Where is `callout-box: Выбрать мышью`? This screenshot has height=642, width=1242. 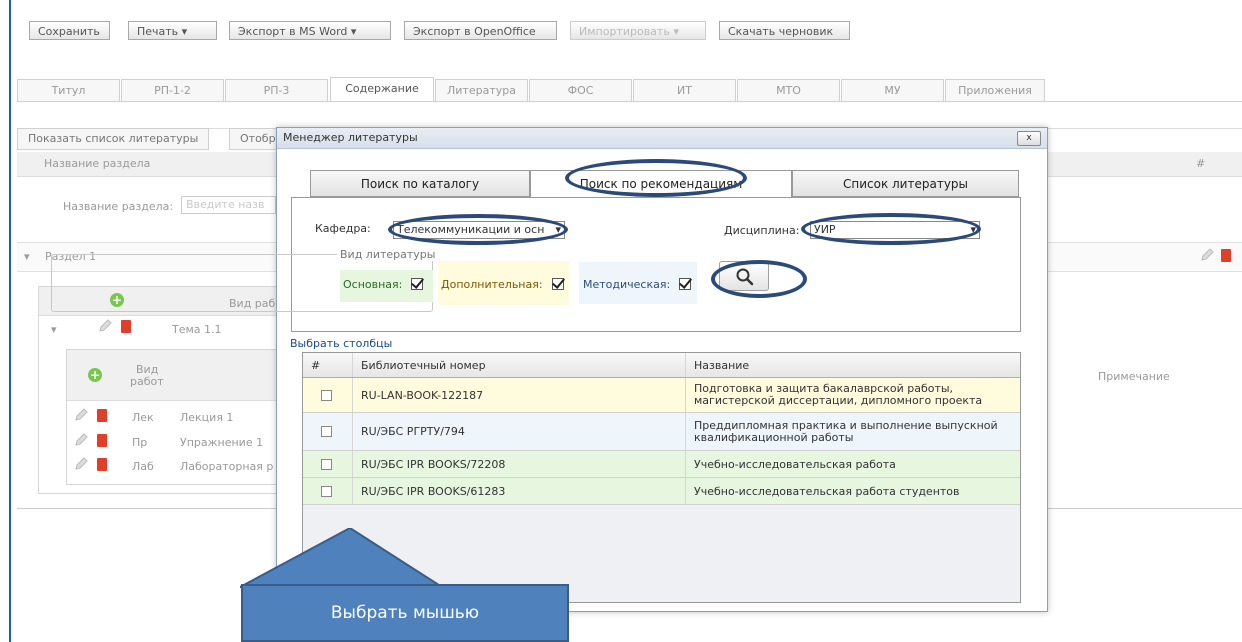 callout-box: Выбрать мышью is located at coordinates (405, 613).